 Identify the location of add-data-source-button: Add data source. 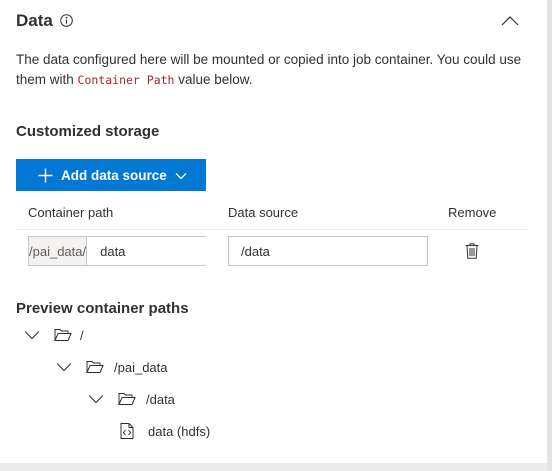
(111, 175).